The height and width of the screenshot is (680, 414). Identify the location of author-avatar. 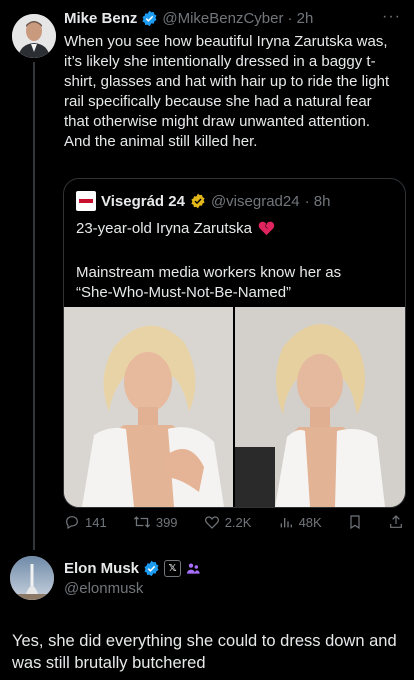
(34, 36).